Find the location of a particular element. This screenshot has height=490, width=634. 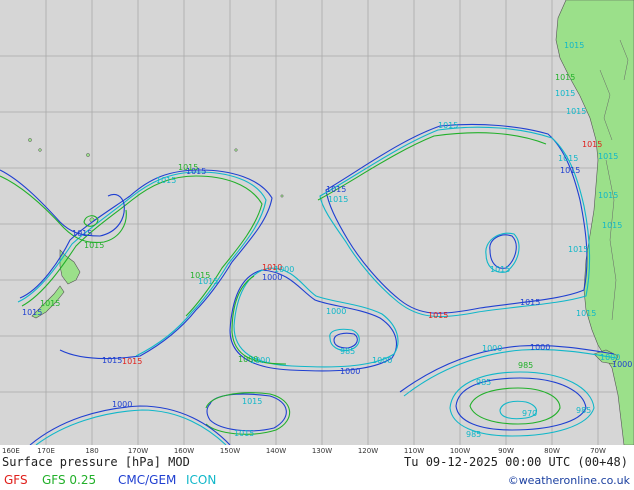

model-gfs-link: GFS is located at coordinates (16, 480).